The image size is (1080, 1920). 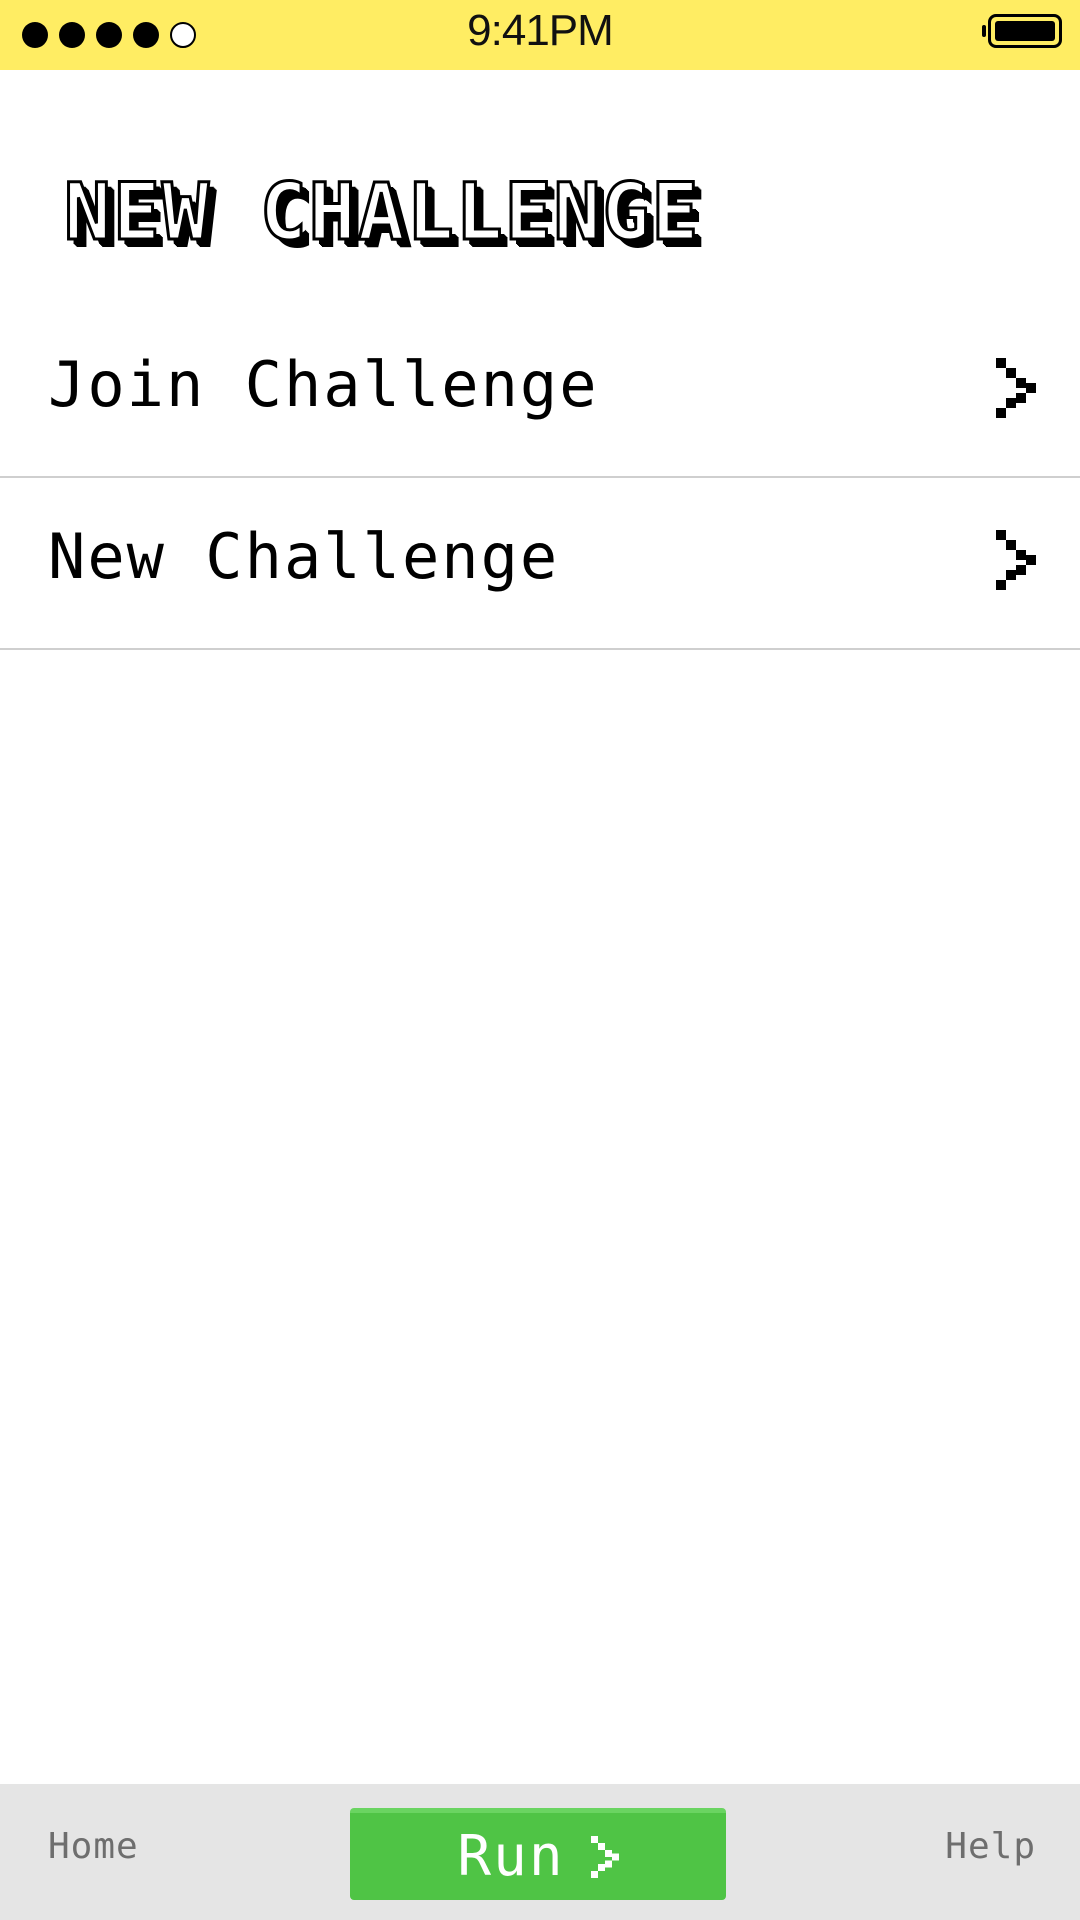 What do you see at coordinates (1025, 31) in the screenshot?
I see `battery-fill` at bounding box center [1025, 31].